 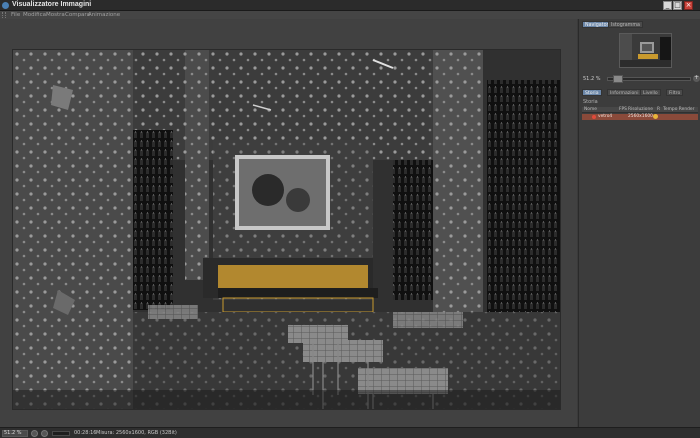 I want to click on navigator-thumbnail, so click(x=645, y=50).